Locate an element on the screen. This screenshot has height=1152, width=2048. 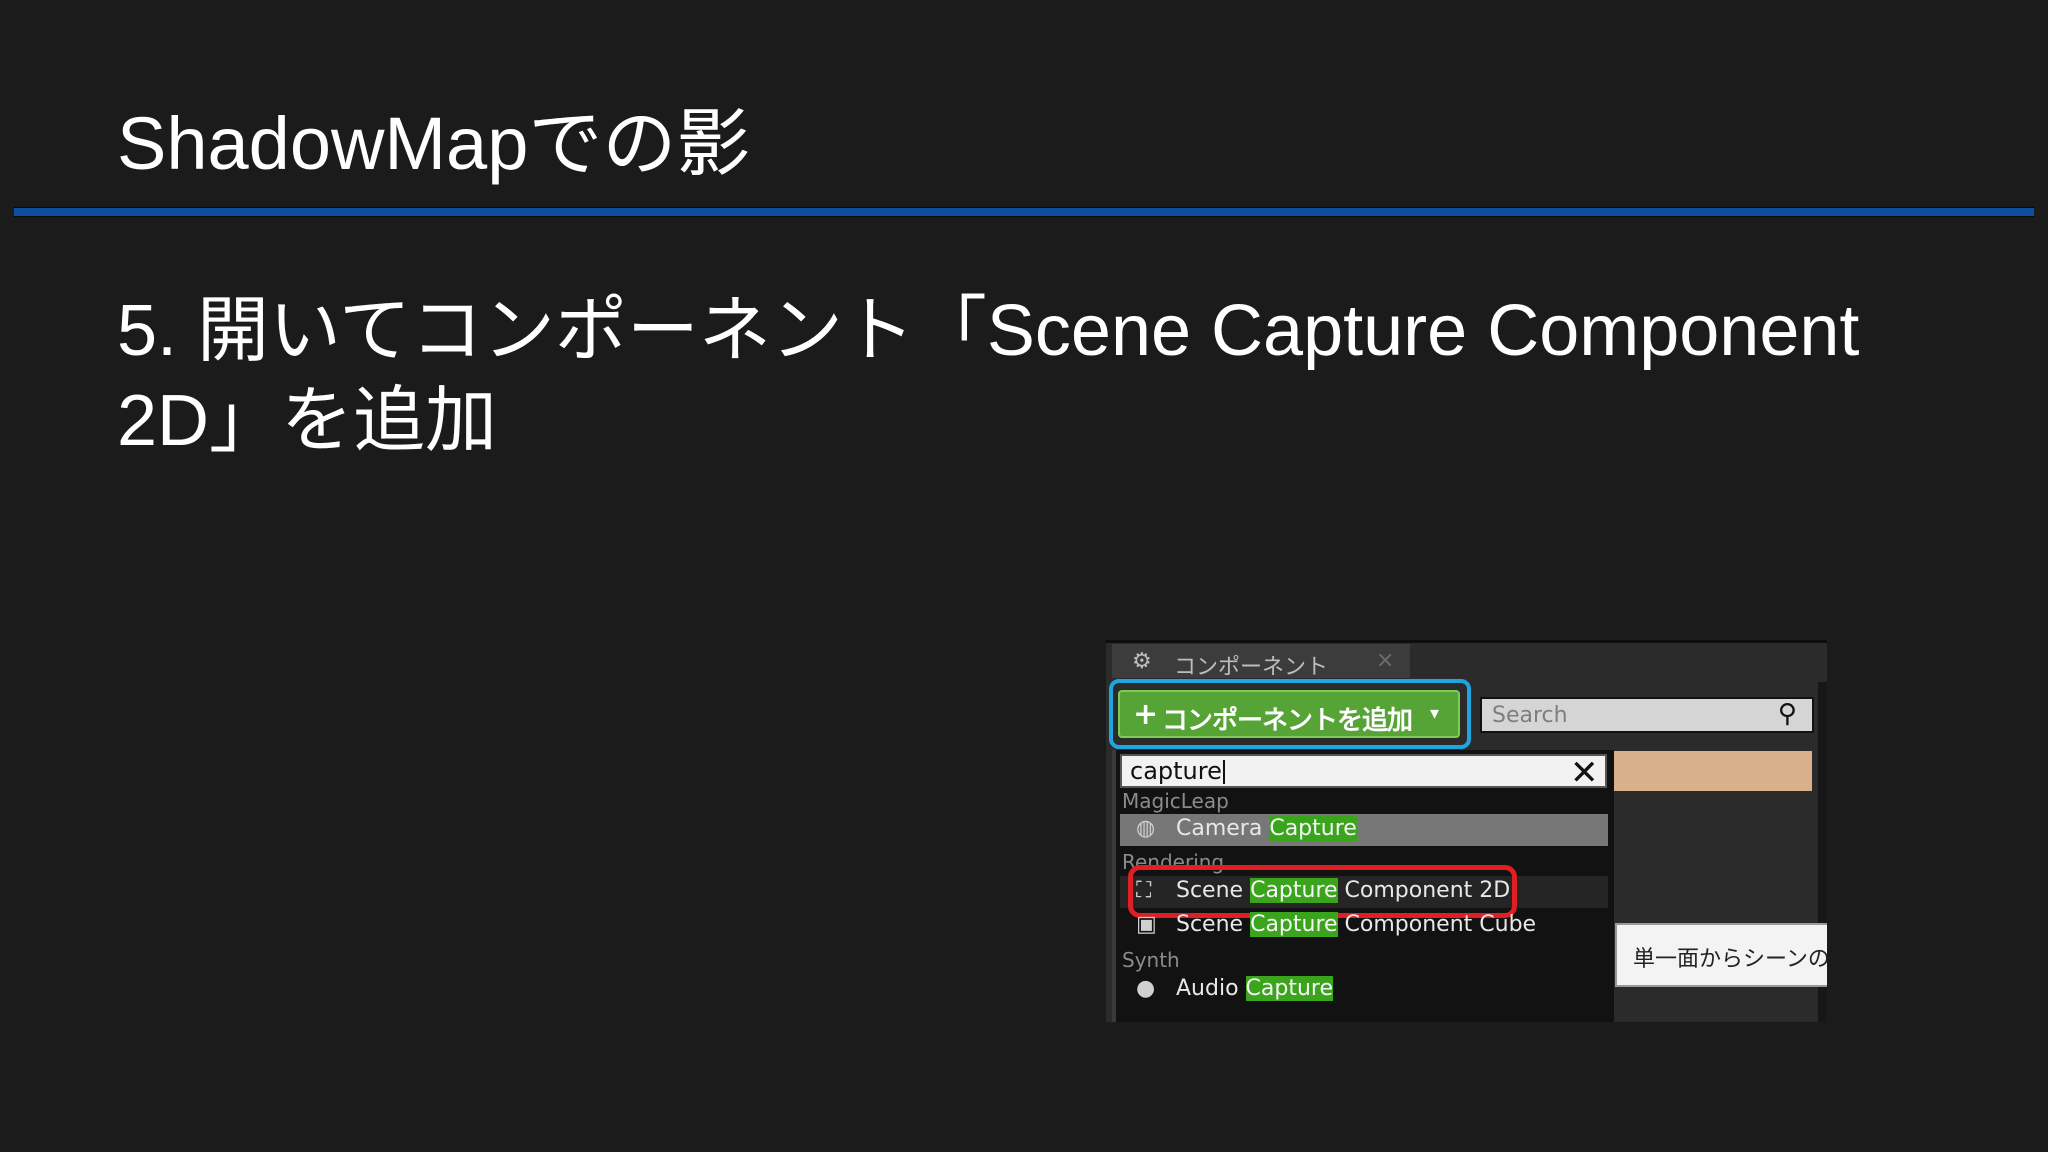
components-tab-label: コンポーネント is located at coordinates (1251, 667).